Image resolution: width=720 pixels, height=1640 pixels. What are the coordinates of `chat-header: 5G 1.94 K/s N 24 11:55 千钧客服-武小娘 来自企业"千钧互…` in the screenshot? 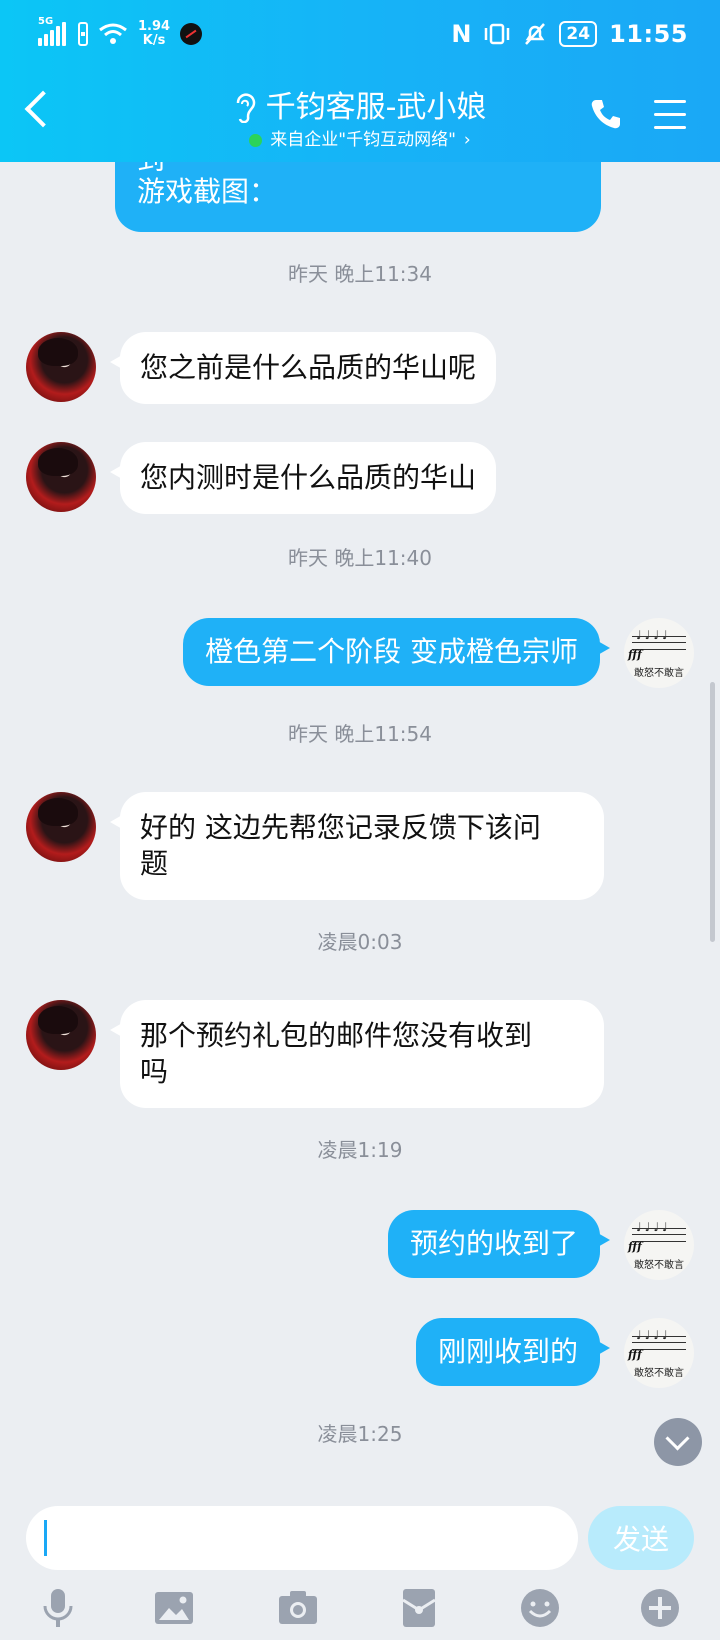 It's located at (360, 81).